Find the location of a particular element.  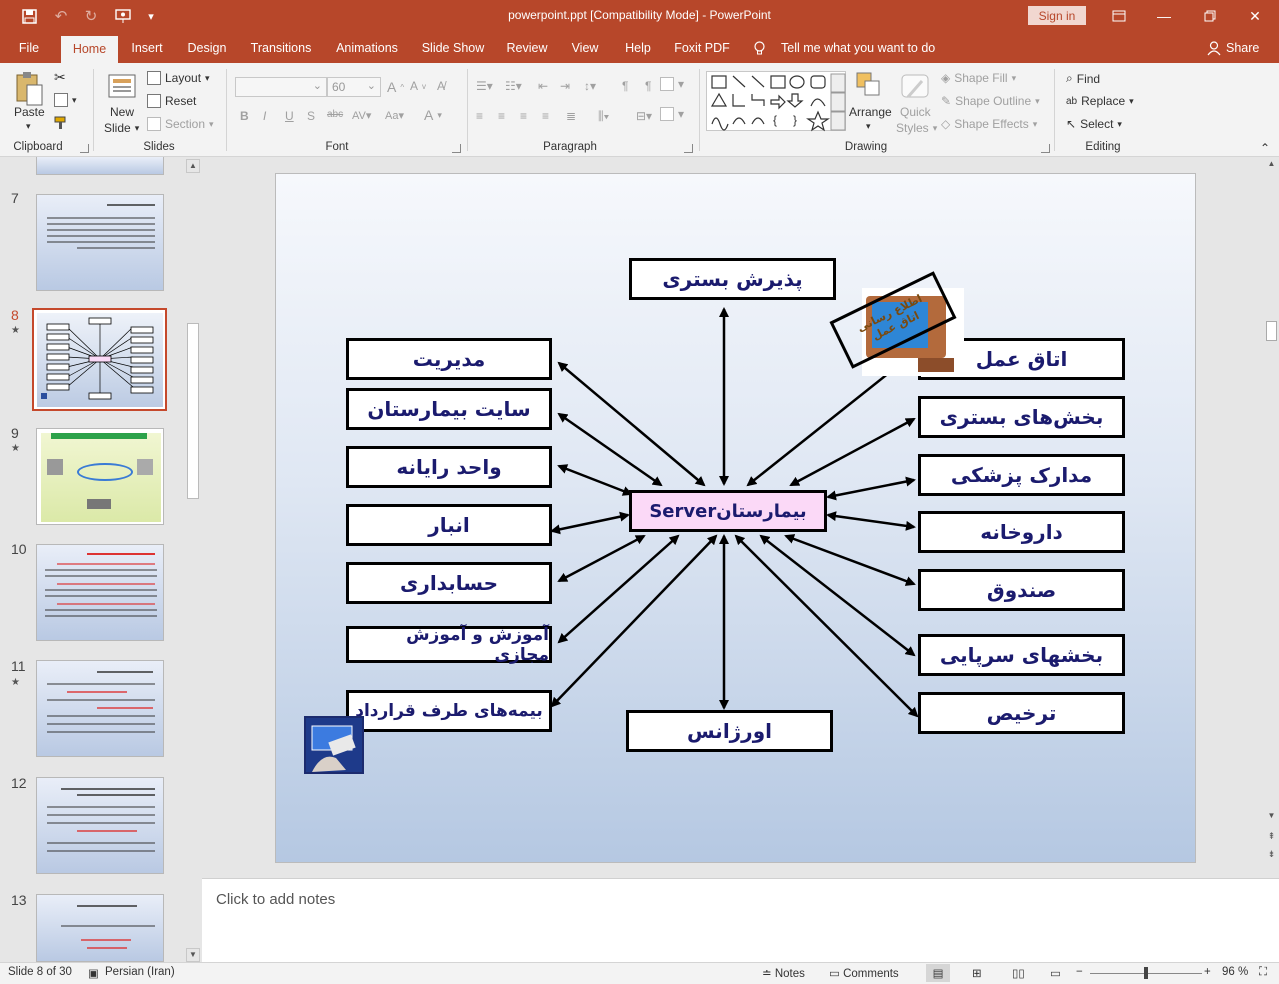

share-button: Share is located at coordinates (1242, 48).